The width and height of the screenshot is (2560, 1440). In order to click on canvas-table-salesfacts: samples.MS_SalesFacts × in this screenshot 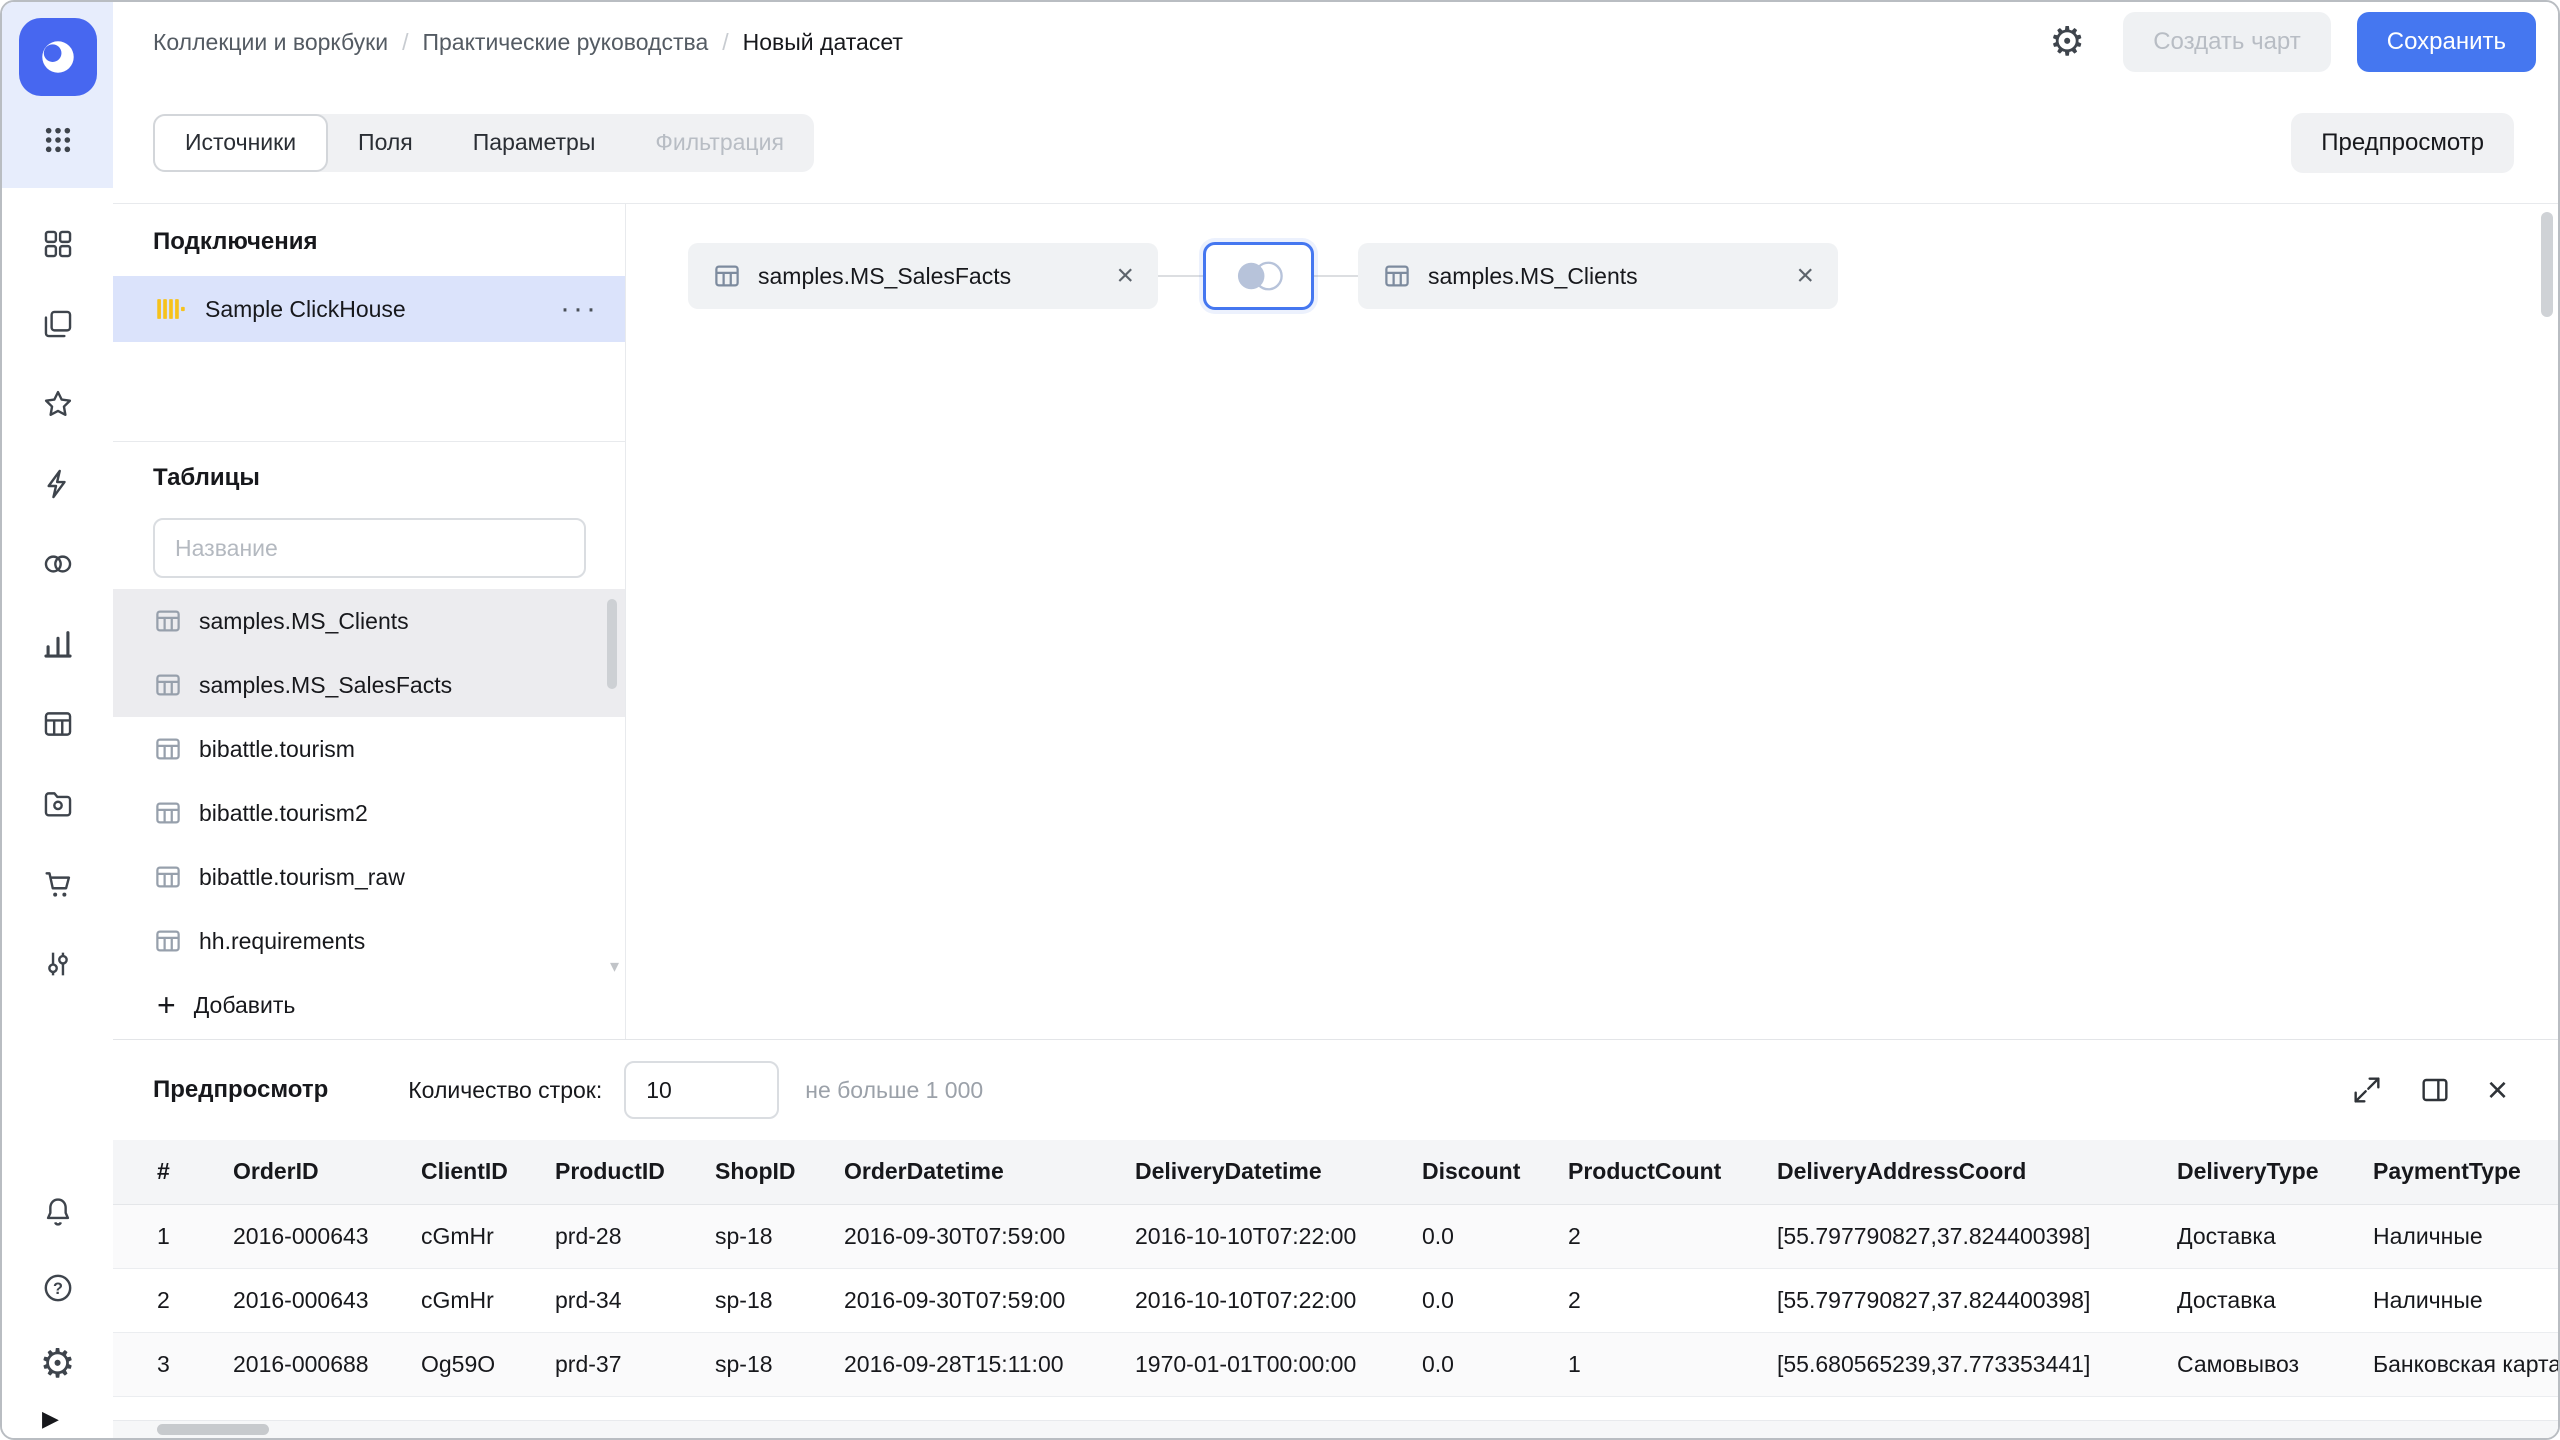, I will do `click(923, 276)`.